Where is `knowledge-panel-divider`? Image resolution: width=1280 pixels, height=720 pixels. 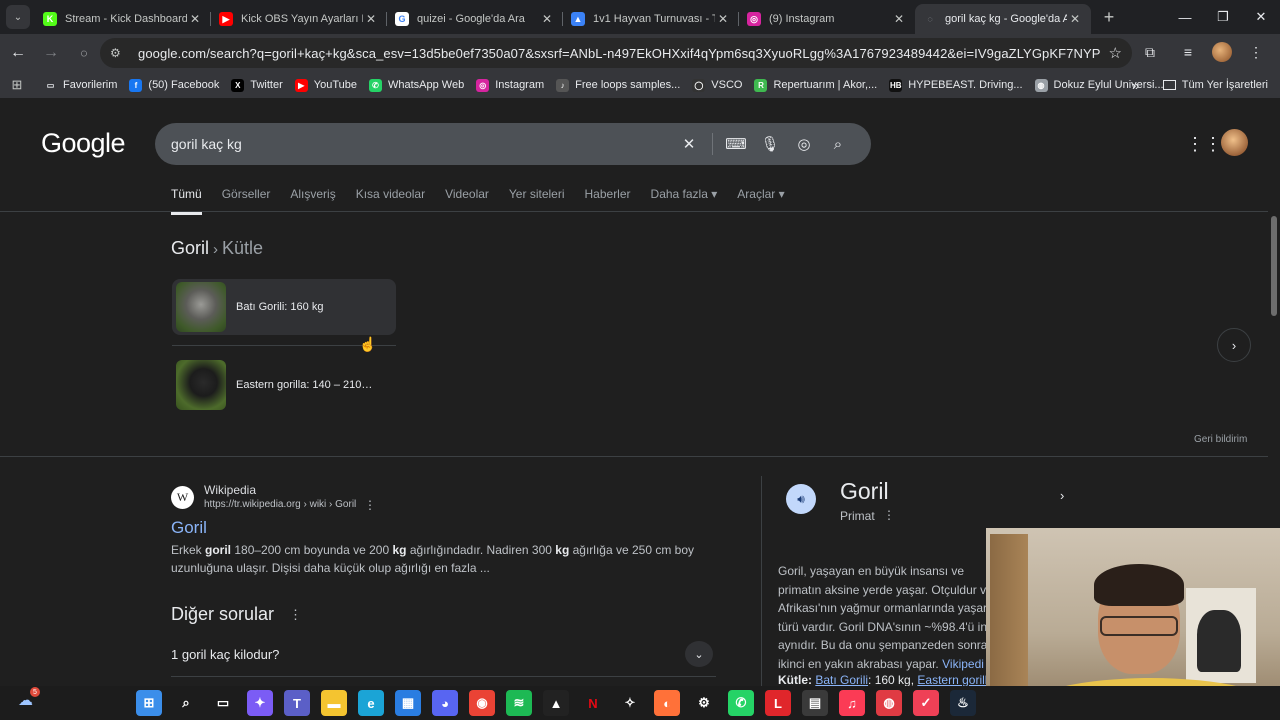 knowledge-panel-divider is located at coordinates (761, 581).